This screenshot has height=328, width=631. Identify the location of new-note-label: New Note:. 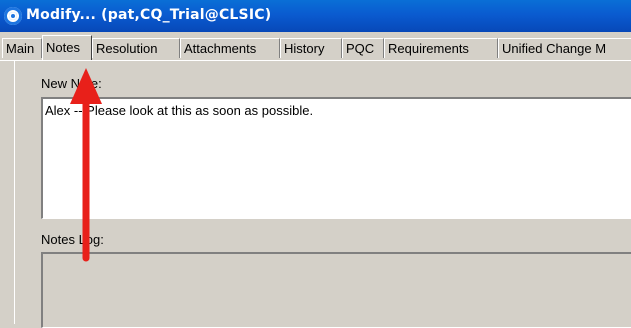
(71, 83).